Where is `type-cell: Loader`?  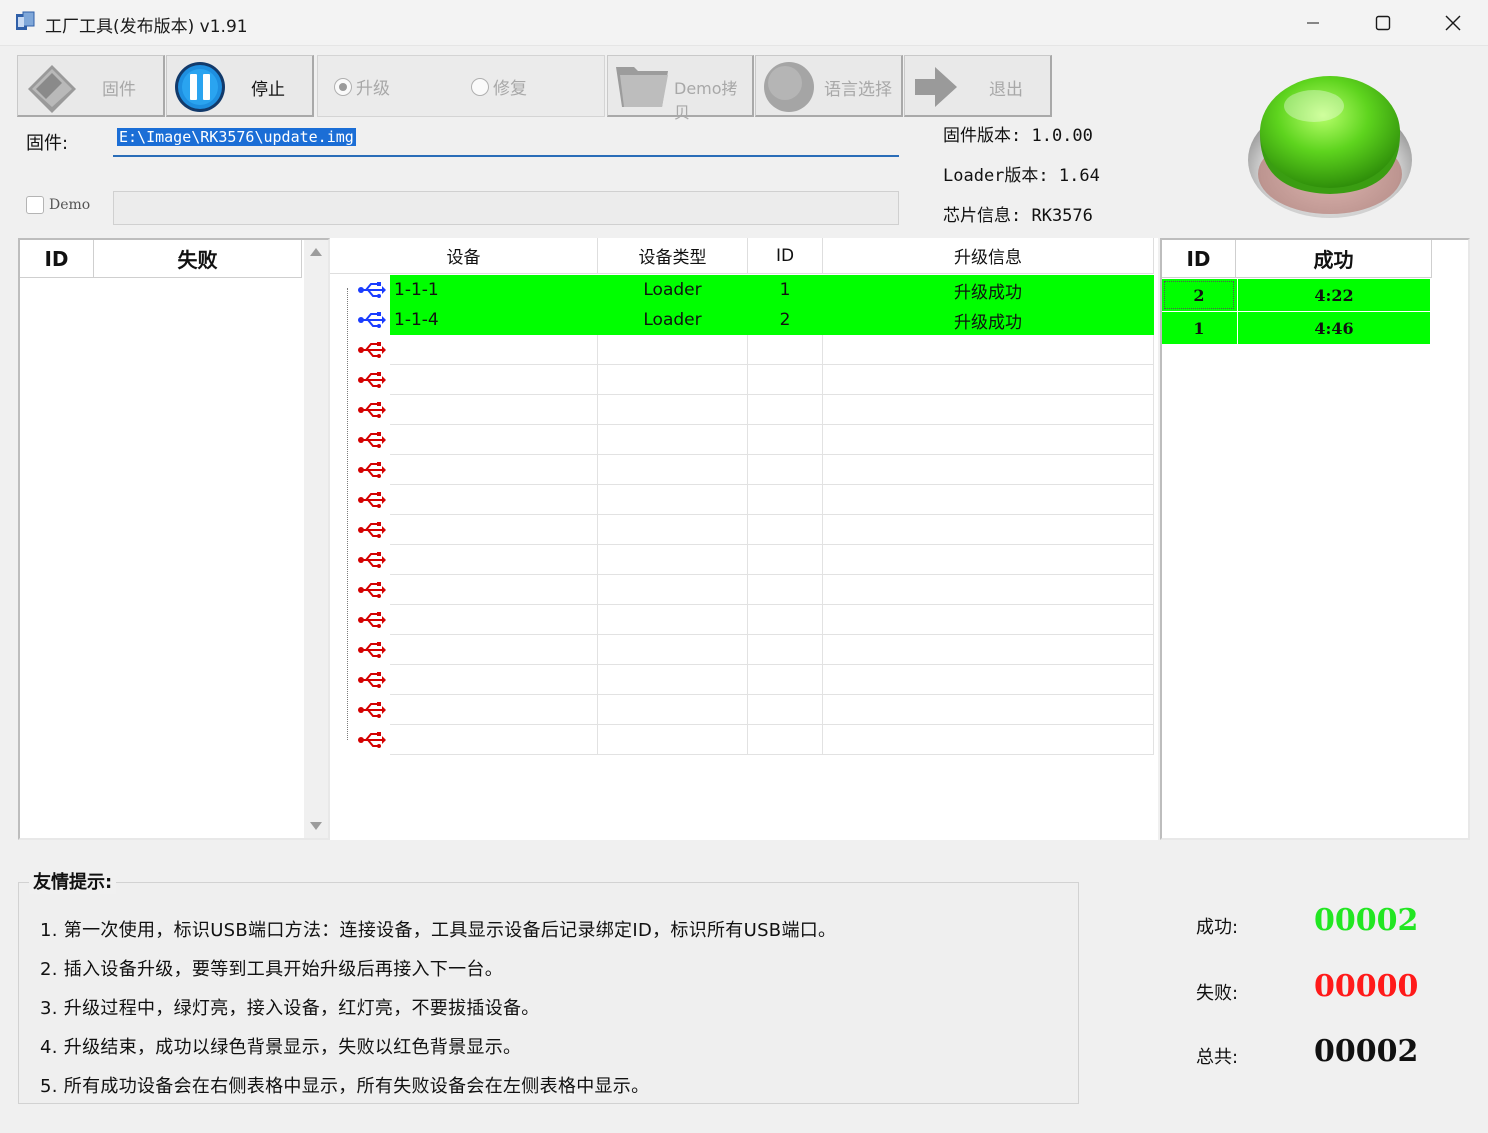 type-cell: Loader is located at coordinates (673, 290).